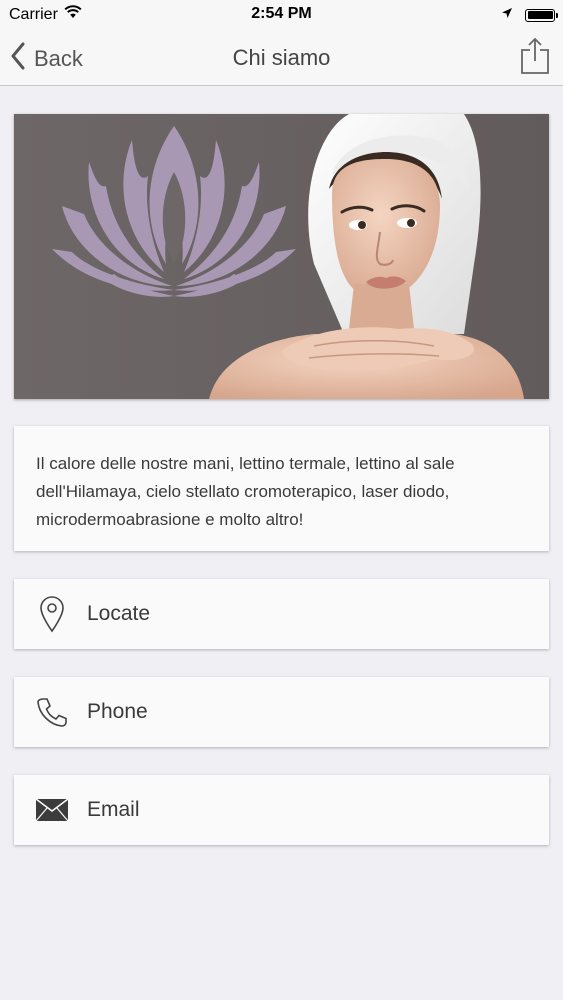 The height and width of the screenshot is (1000, 563). What do you see at coordinates (507, 15) in the screenshot?
I see `location-arrow-icon` at bounding box center [507, 15].